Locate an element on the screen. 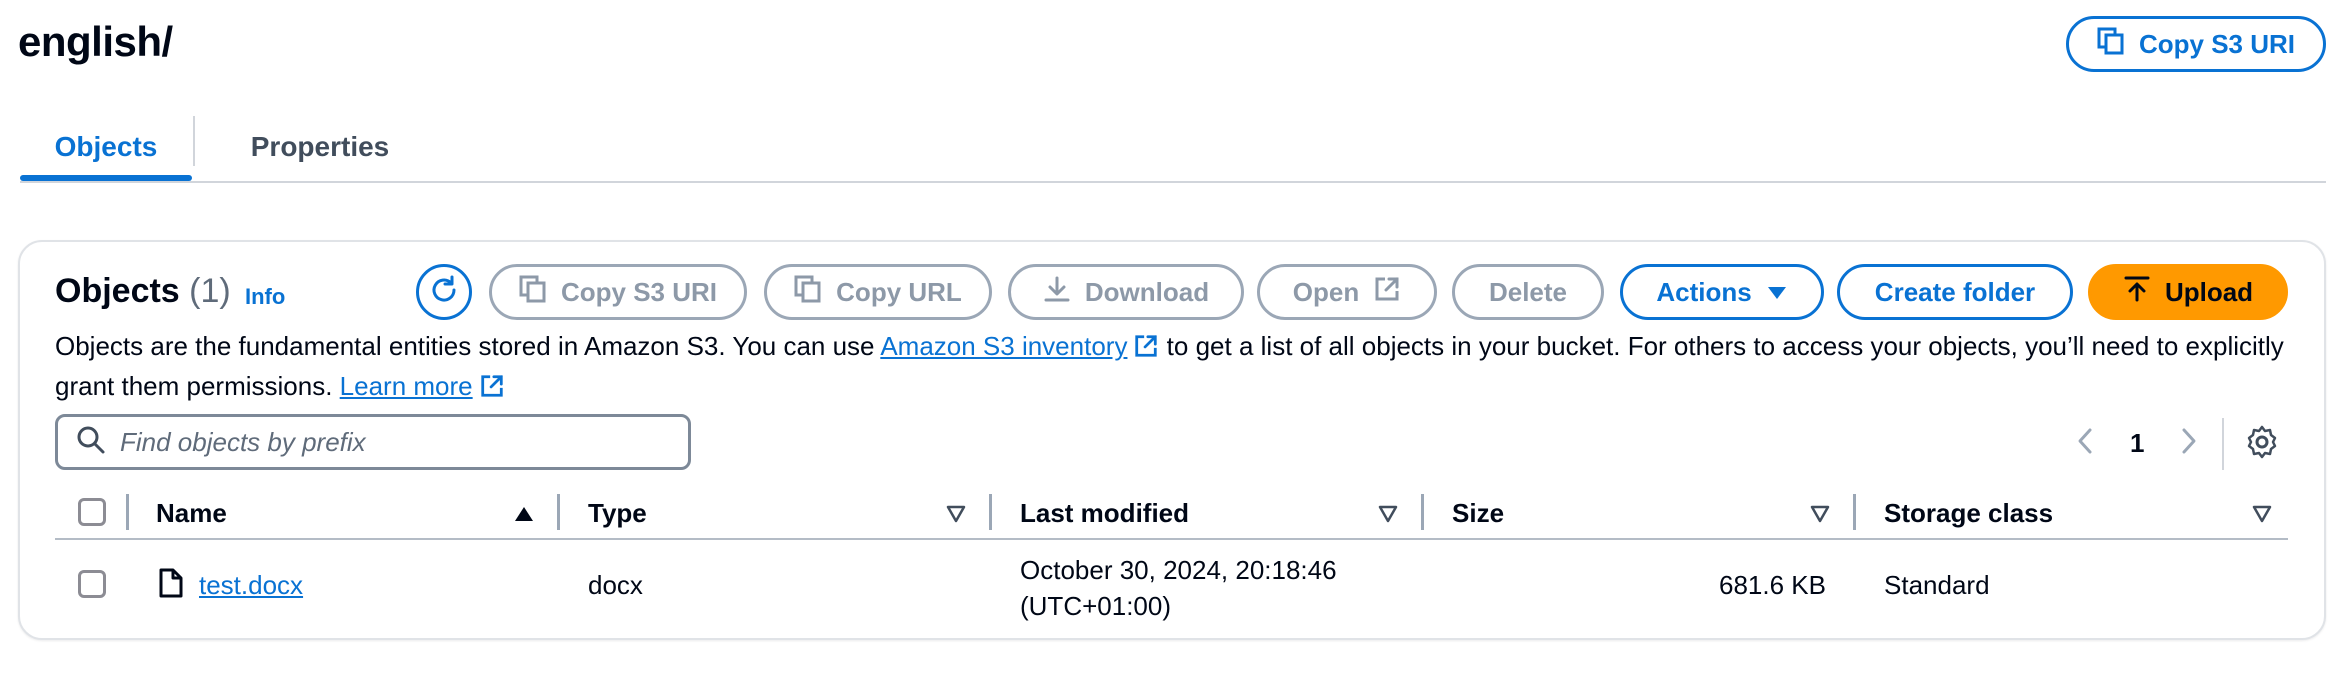  object-size: 681.6 KB is located at coordinates (1772, 585).